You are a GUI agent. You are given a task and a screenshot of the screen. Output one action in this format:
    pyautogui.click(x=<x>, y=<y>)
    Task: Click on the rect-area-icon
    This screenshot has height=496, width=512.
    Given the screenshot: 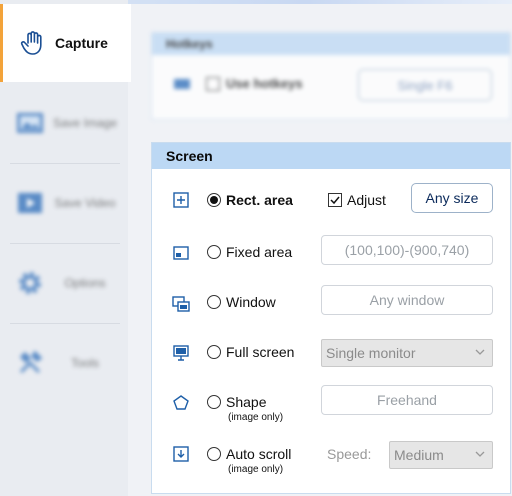 What is the action you would take?
    pyautogui.click(x=181, y=200)
    